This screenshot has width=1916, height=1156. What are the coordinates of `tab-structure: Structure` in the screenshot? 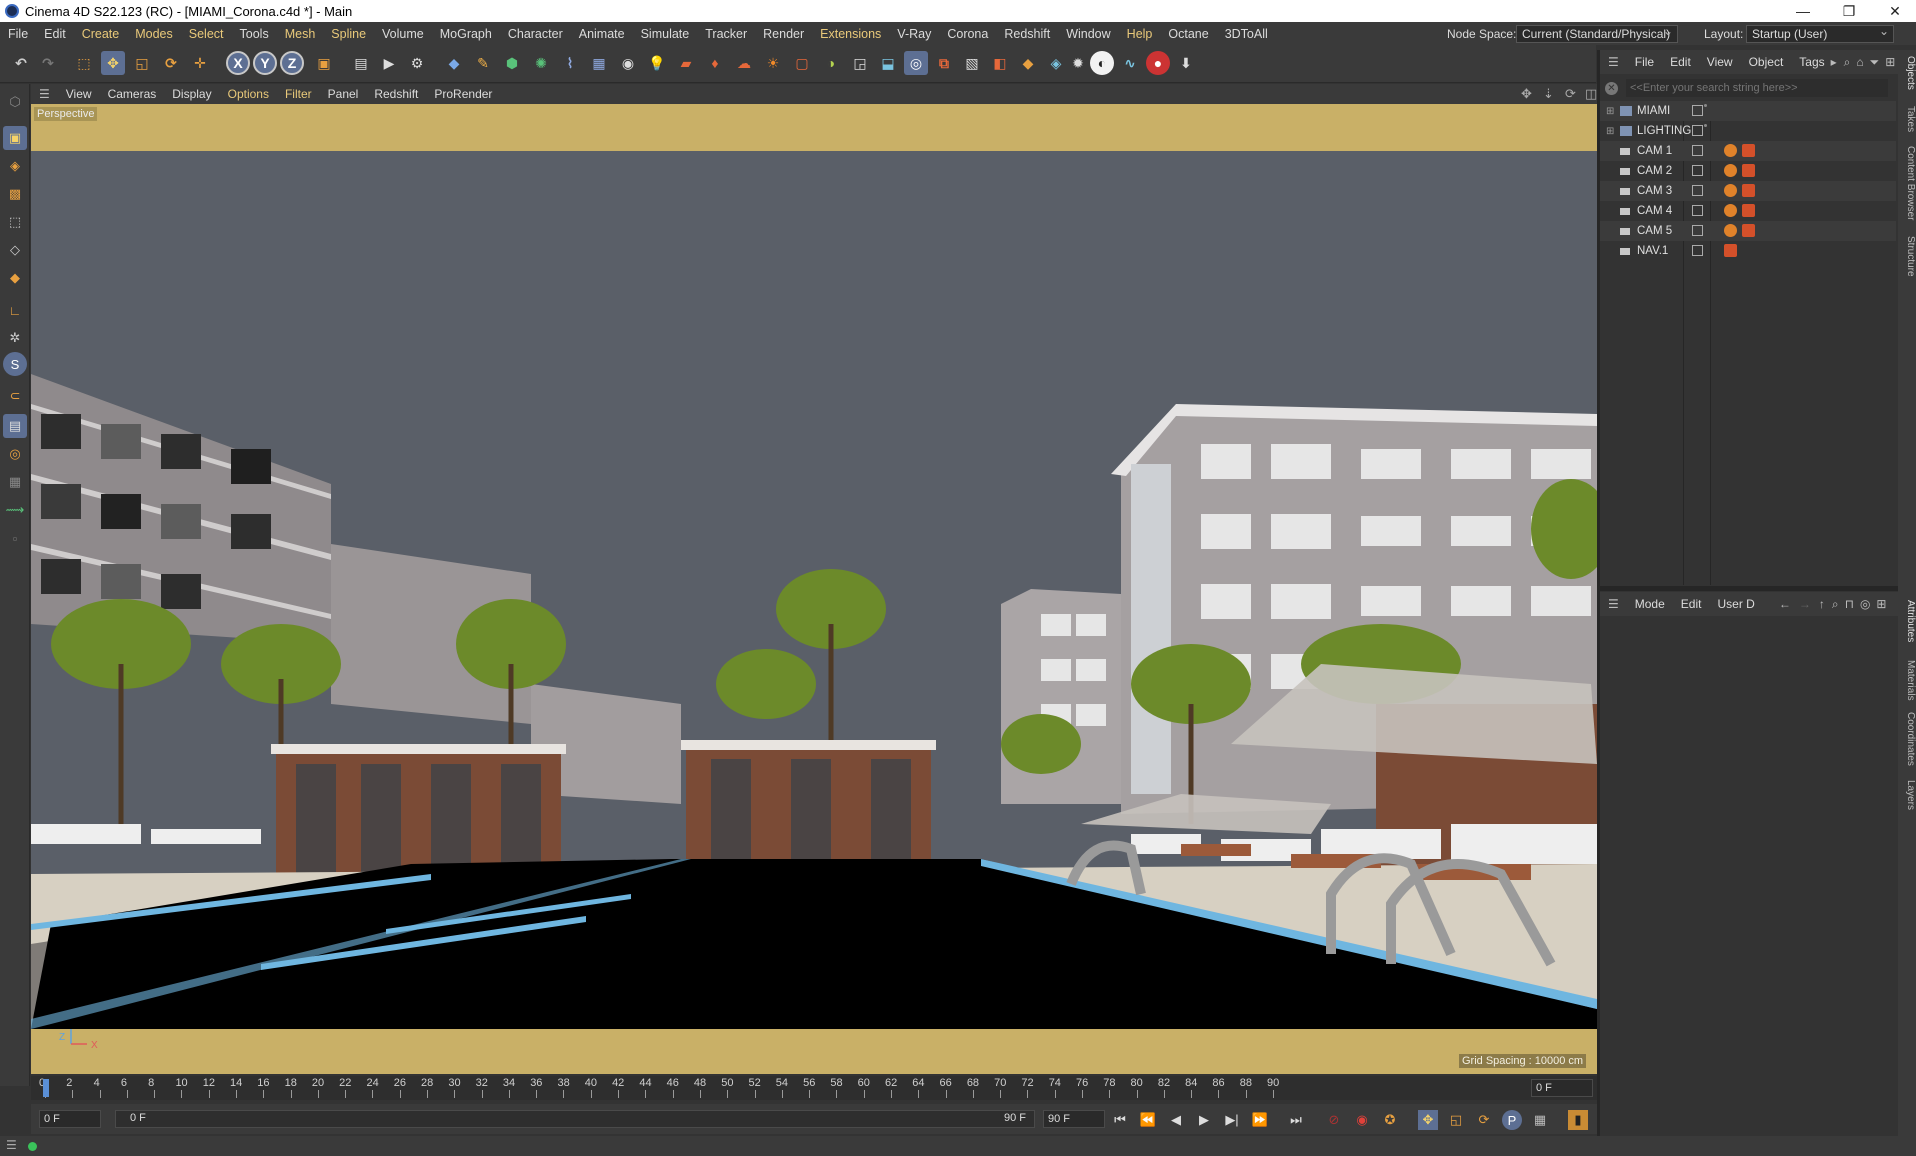 It's located at (1907, 256).